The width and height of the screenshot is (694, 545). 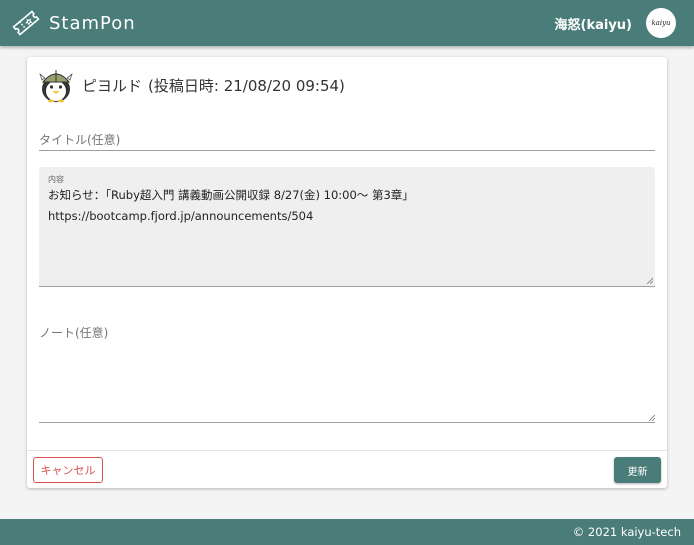 I want to click on content-label: 内容, so click(x=56, y=179).